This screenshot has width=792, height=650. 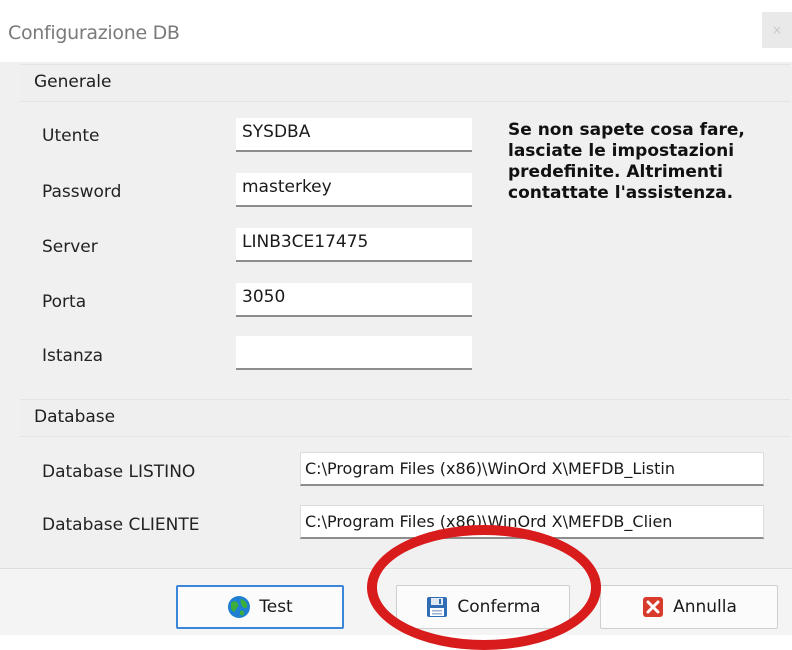 I want to click on test-button: Test, so click(x=260, y=607).